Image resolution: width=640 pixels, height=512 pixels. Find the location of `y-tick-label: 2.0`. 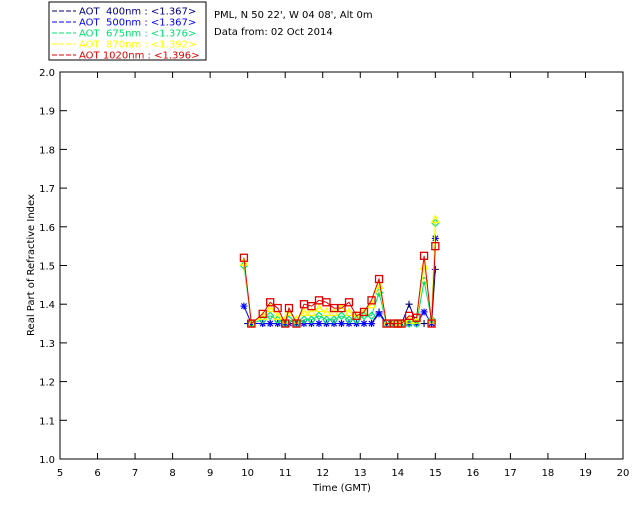

y-tick-label: 2.0 is located at coordinates (47, 73).